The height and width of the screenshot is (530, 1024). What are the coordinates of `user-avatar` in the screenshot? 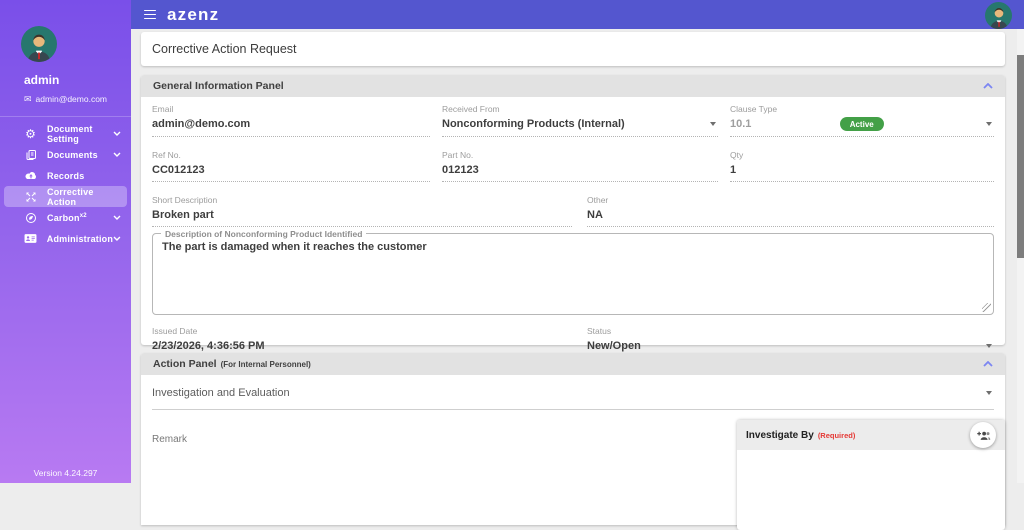 It's located at (39, 44).